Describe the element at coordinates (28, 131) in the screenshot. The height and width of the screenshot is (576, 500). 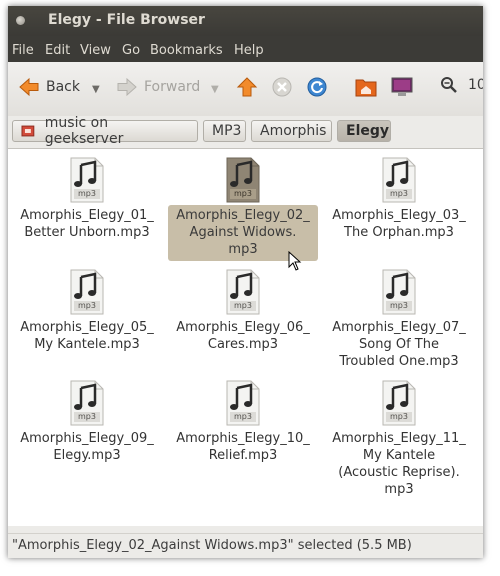
I see `network-share-icon` at that location.